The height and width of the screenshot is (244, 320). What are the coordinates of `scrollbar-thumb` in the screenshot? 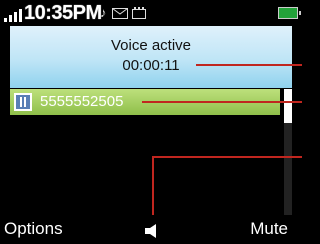 It's located at (288, 106).